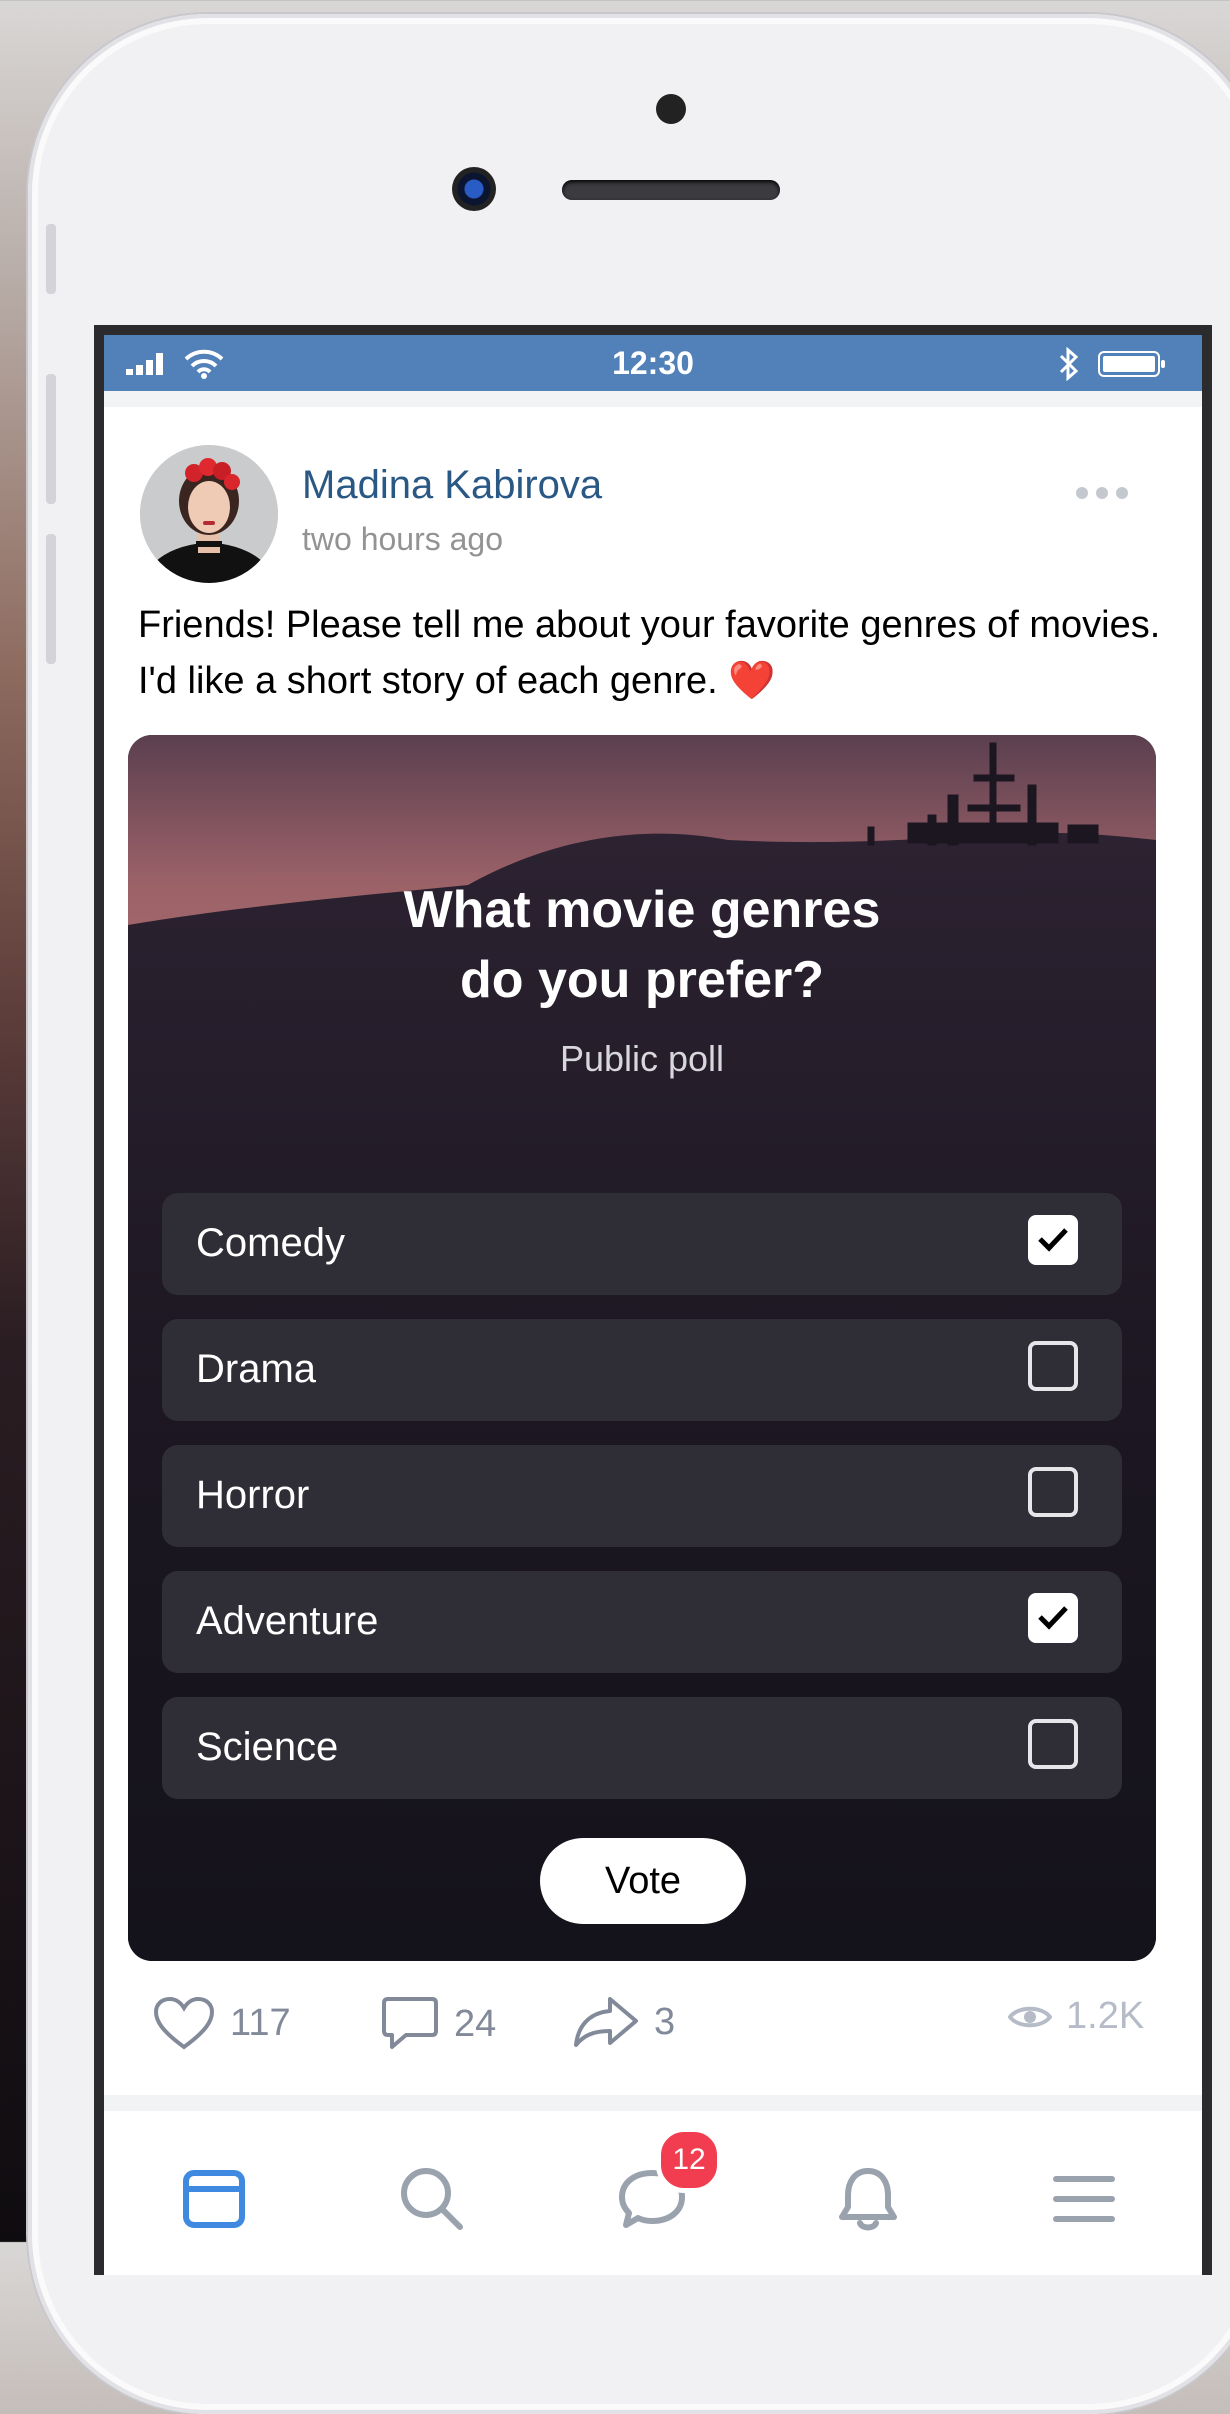 Image resolution: width=1230 pixels, height=2414 pixels. I want to click on post-timestamp: two hours ago, so click(403, 539).